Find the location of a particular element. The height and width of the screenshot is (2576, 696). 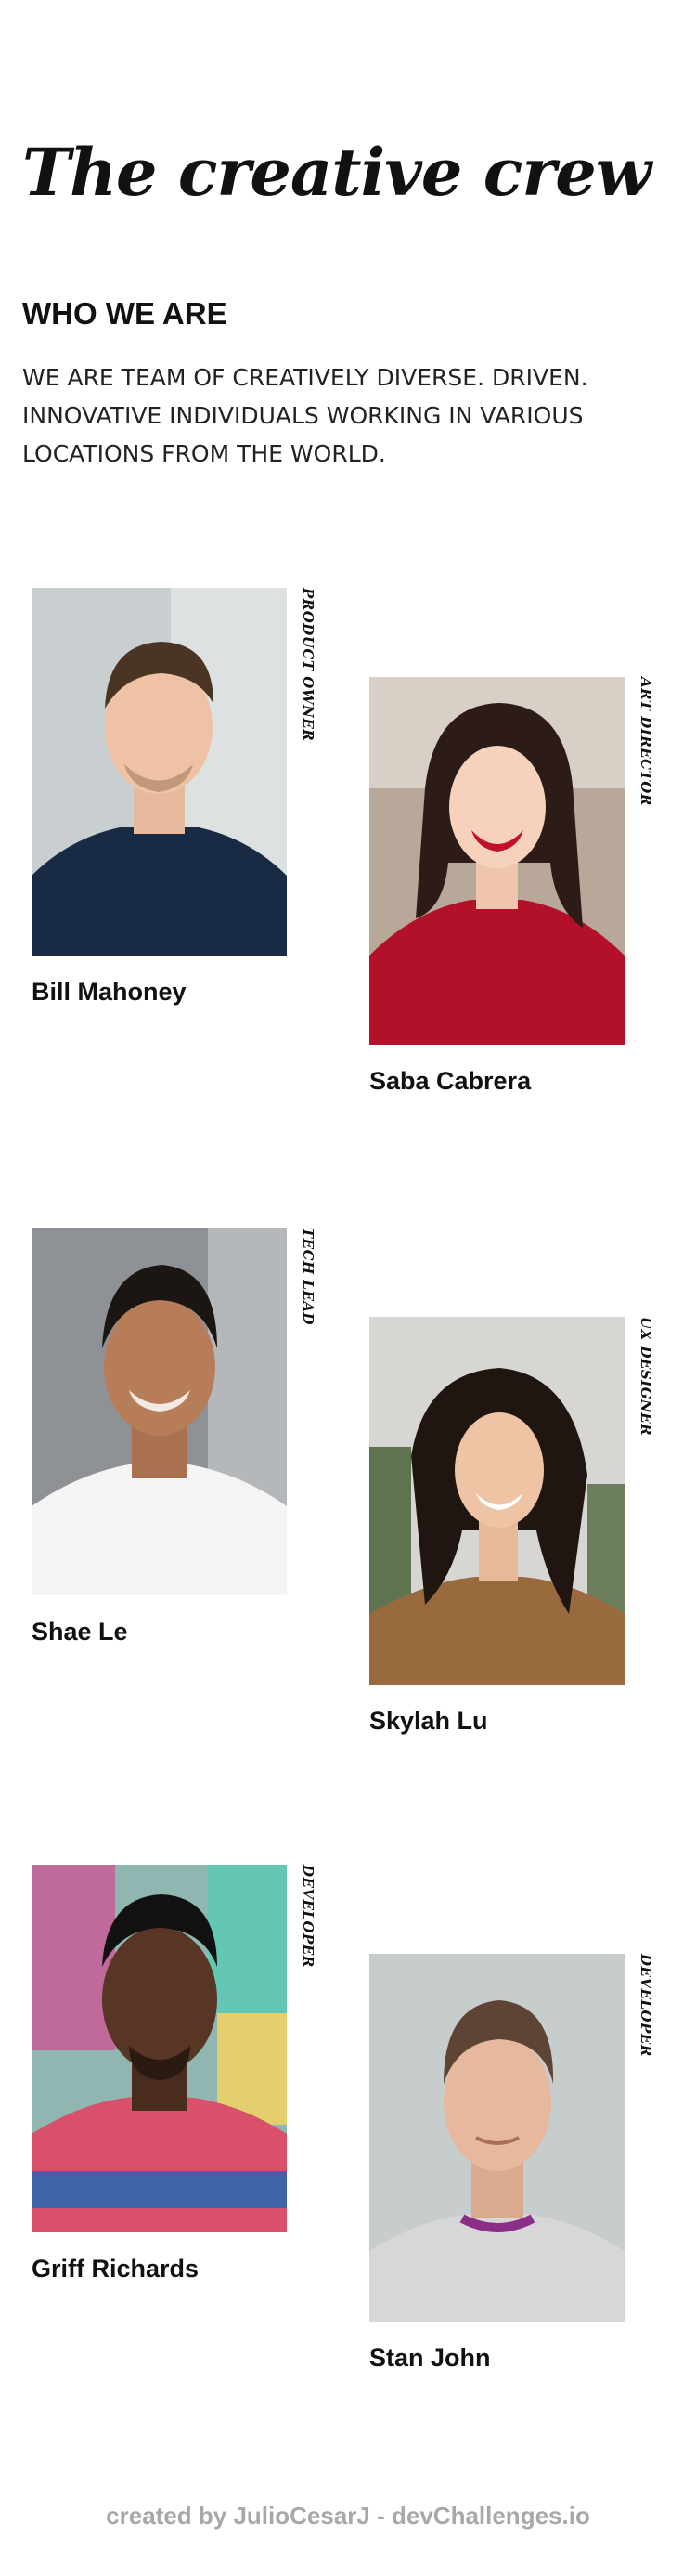

member-name: Shae Le is located at coordinates (80, 1632).